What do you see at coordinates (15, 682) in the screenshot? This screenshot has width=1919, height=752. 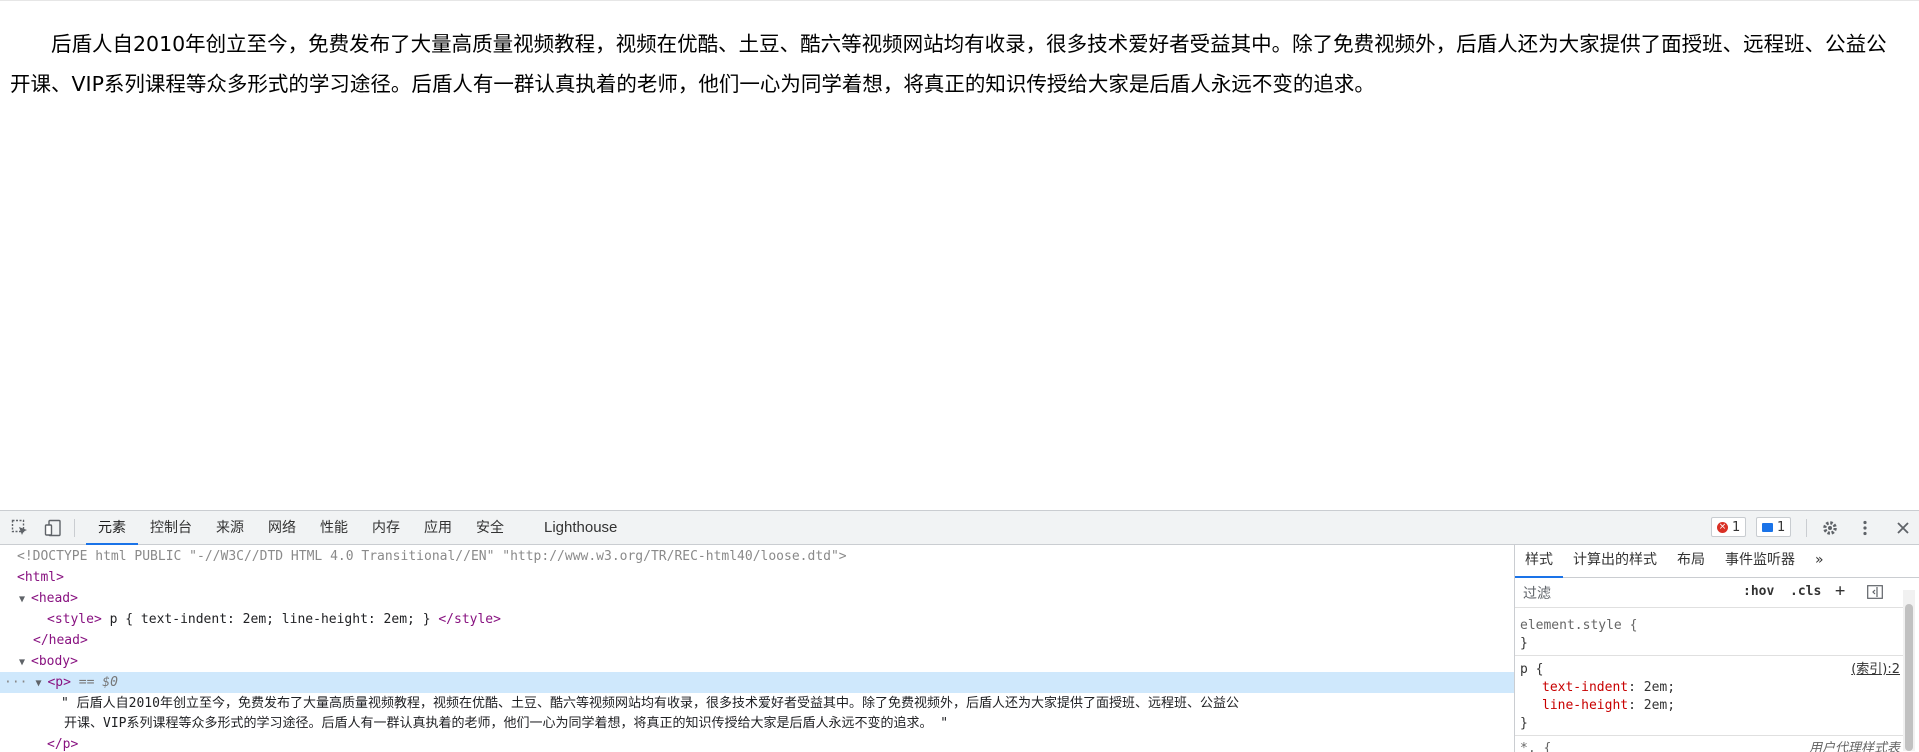 I see `ellipsis-icon: ···` at bounding box center [15, 682].